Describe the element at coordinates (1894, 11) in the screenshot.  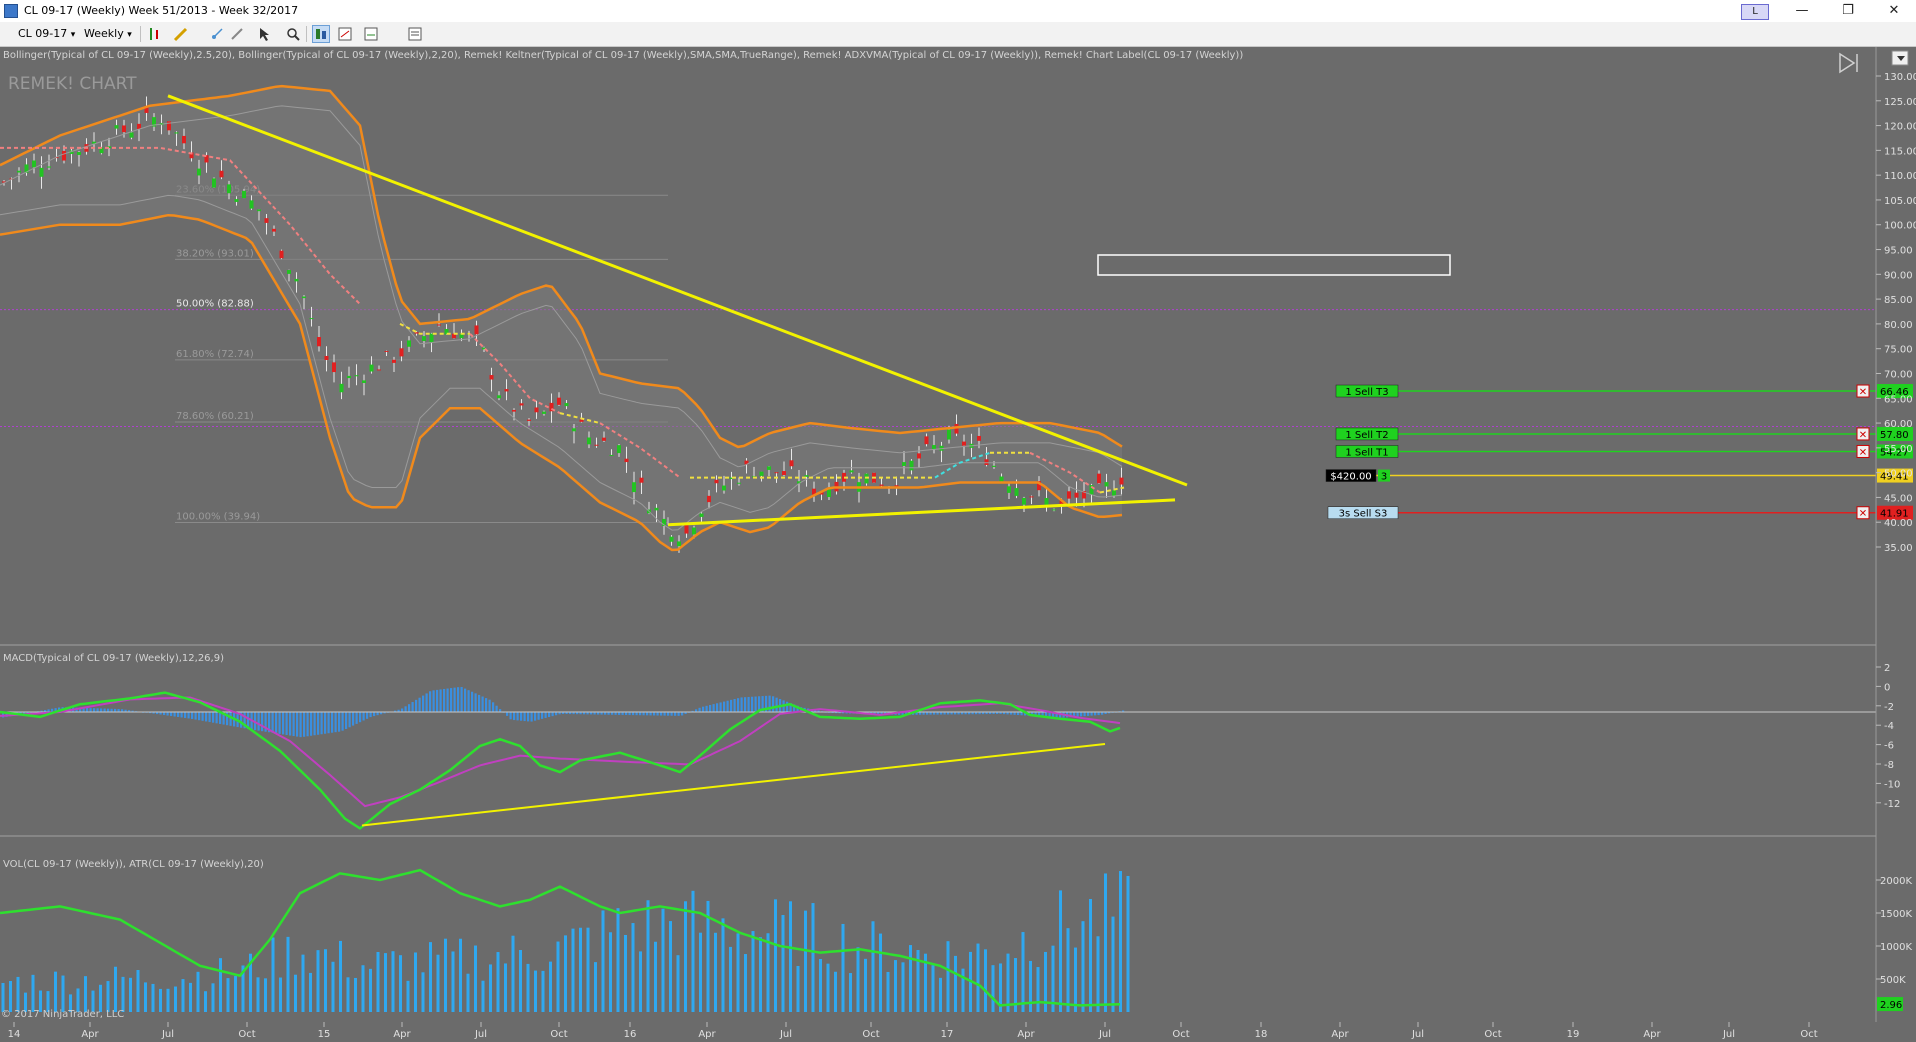
I see `close-button: ✕` at that location.